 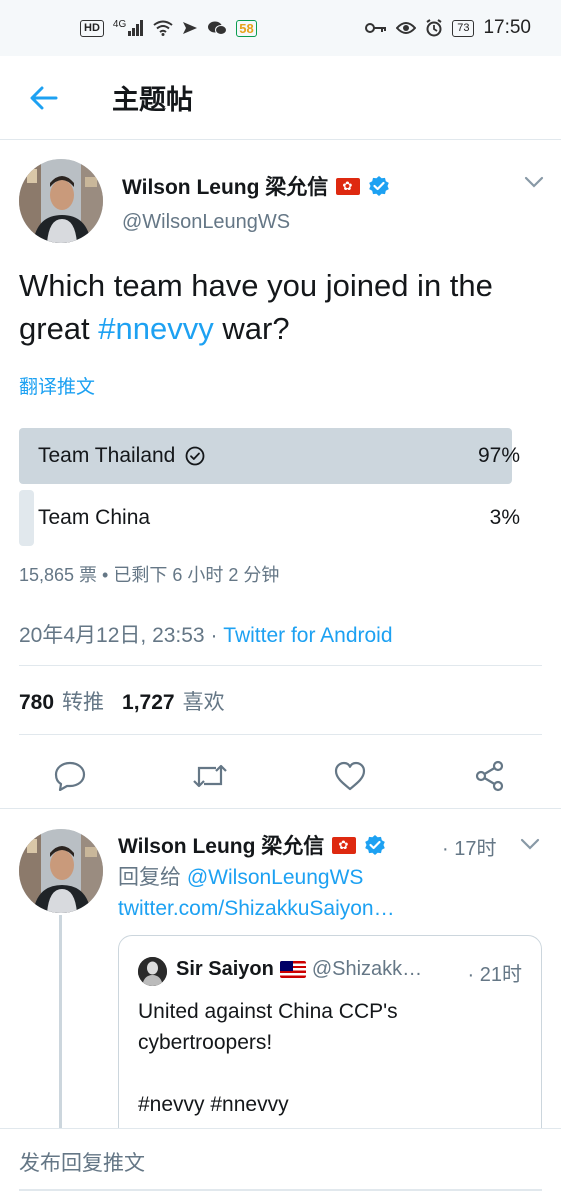 What do you see at coordinates (448, 28) in the screenshot?
I see `status-bar-right: 73 17:50` at bounding box center [448, 28].